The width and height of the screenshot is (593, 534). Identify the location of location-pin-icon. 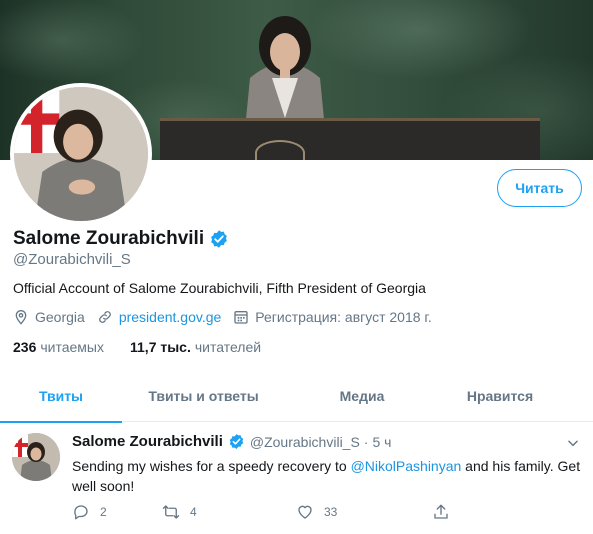
(21, 317).